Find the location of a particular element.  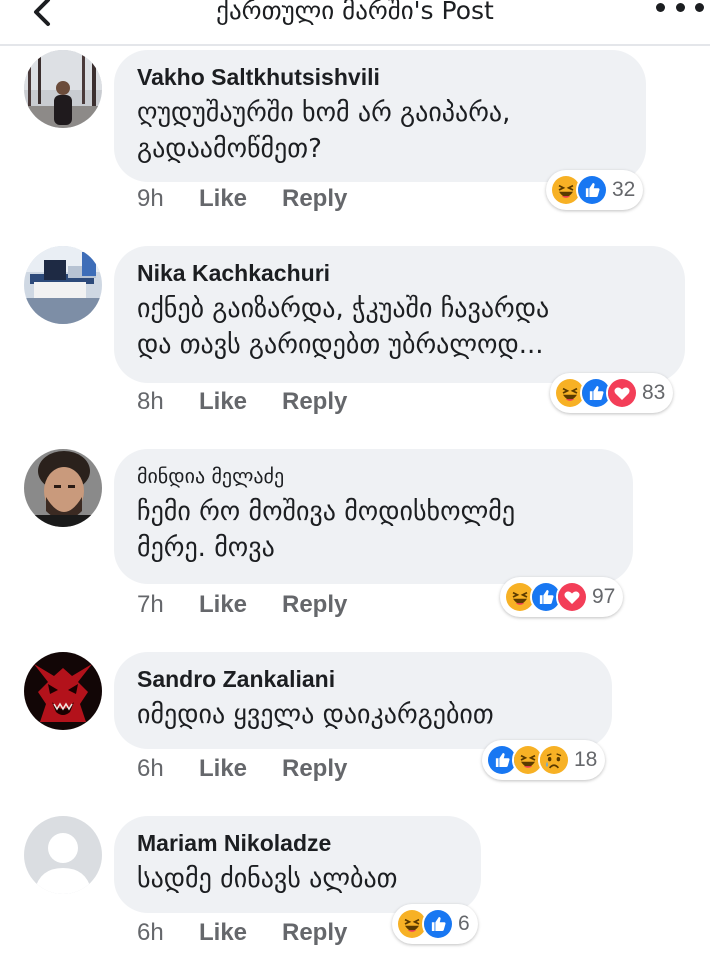

page-title: ქართული მარში's Post is located at coordinates (355, 12).